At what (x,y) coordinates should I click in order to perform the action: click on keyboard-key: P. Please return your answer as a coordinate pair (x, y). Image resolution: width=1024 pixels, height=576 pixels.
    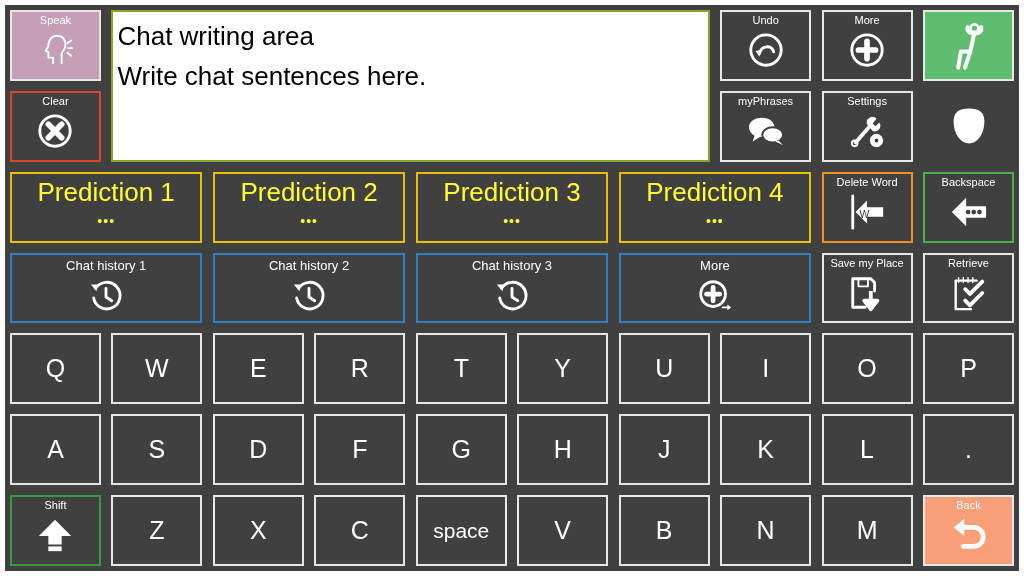
    Looking at the image, I should click on (968, 369).